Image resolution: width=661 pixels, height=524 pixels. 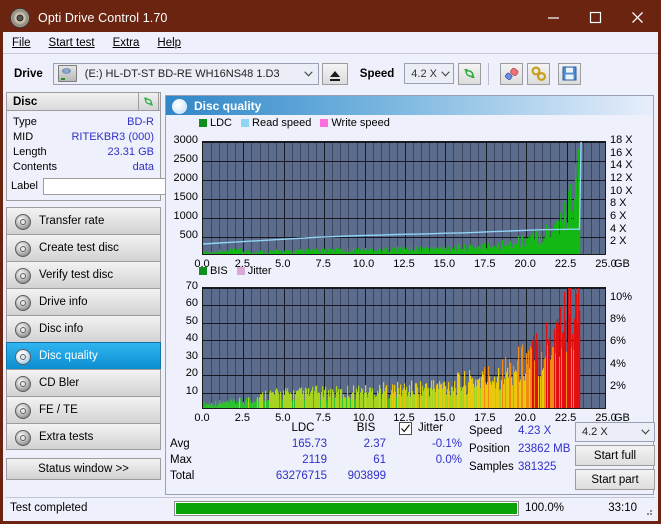 What do you see at coordinates (545, 508) in the screenshot?
I see `progress-percent: 100.0%` at bounding box center [545, 508].